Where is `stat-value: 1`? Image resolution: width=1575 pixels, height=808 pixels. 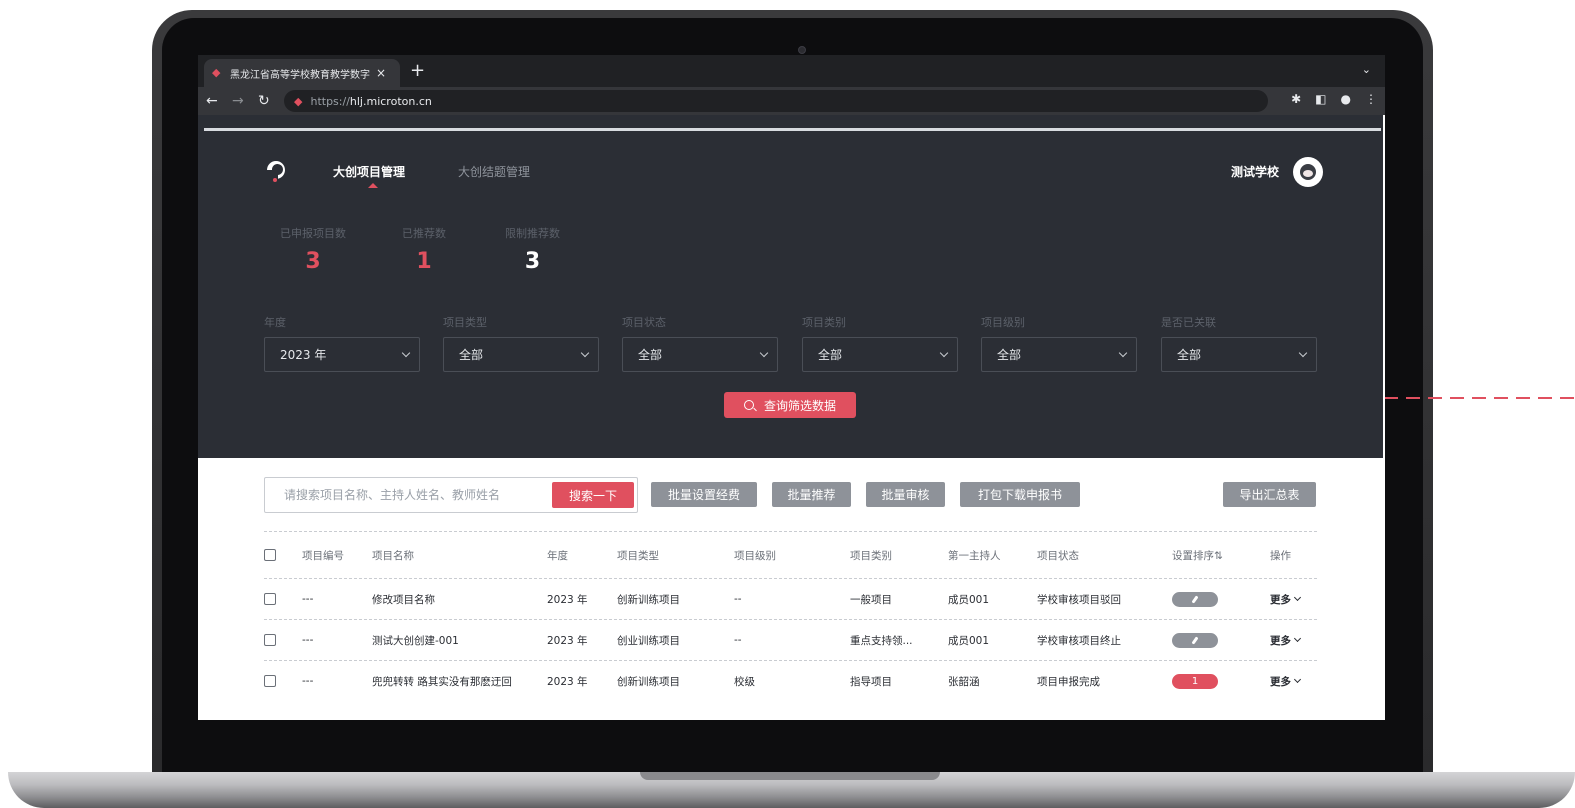 stat-value: 1 is located at coordinates (424, 261).